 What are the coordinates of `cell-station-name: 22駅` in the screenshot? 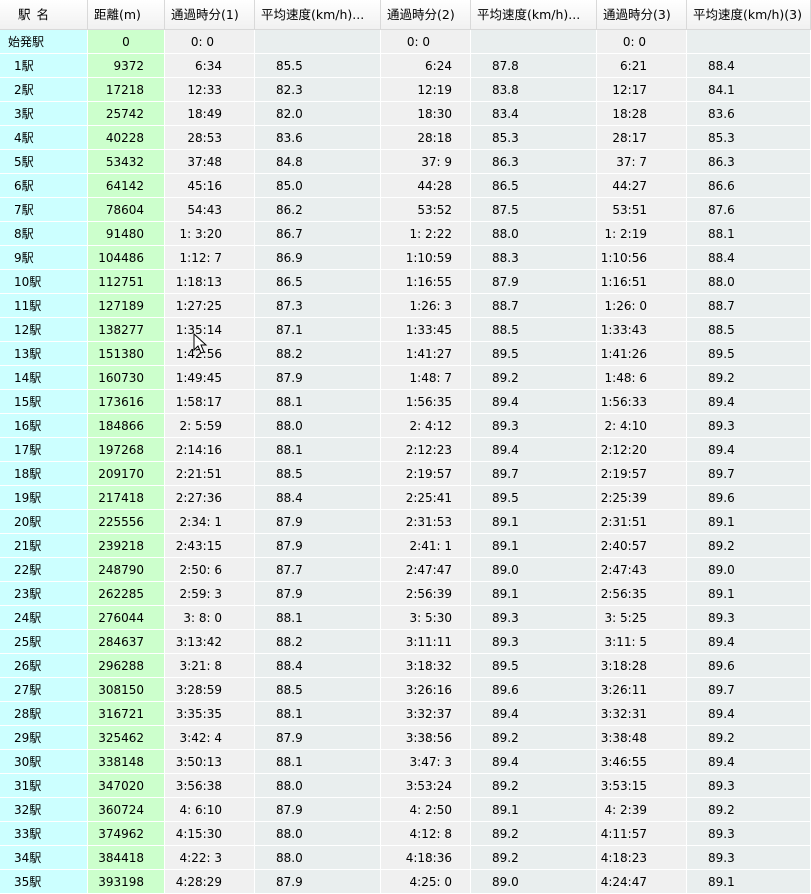 It's located at (44, 570).